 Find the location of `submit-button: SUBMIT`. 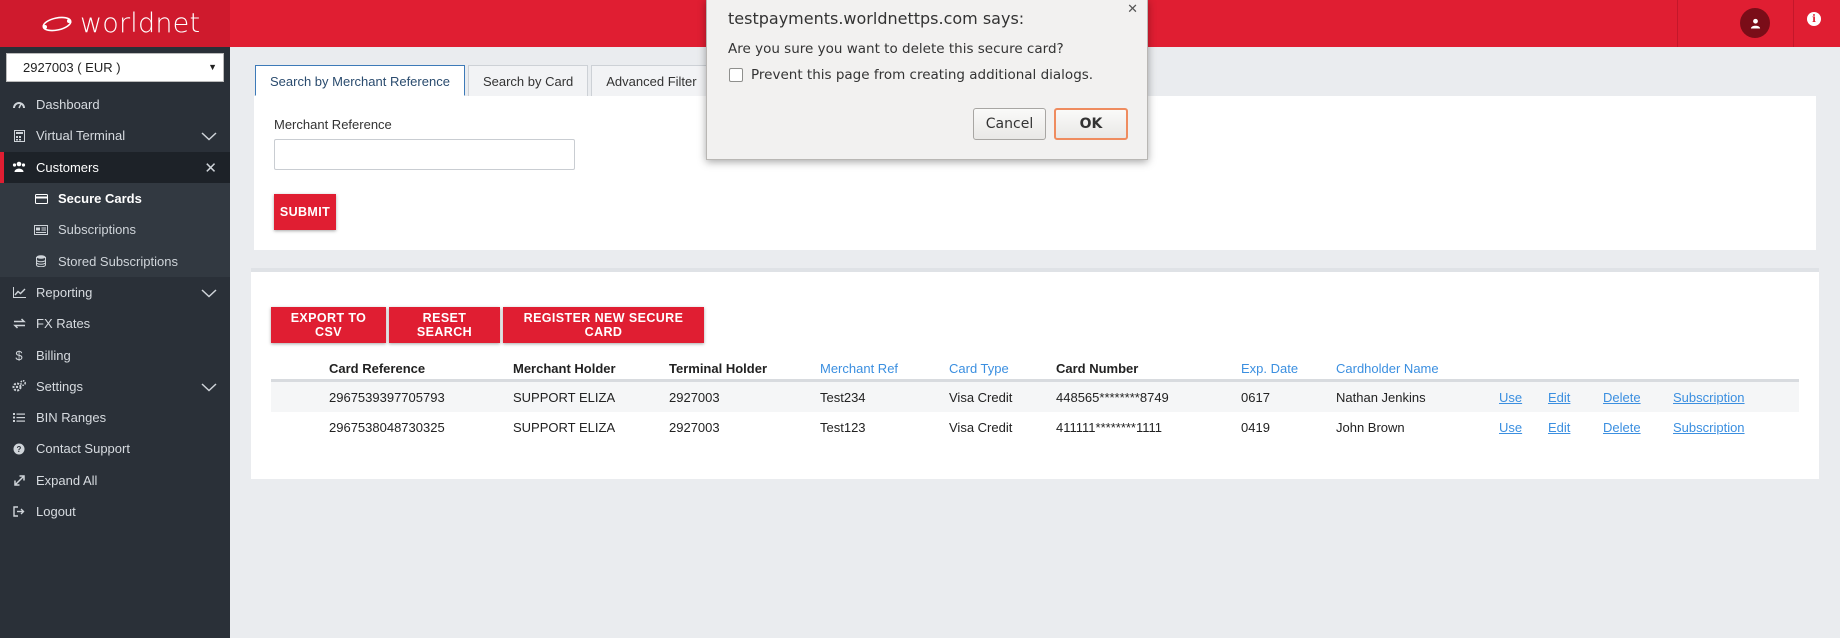

submit-button: SUBMIT is located at coordinates (305, 212).